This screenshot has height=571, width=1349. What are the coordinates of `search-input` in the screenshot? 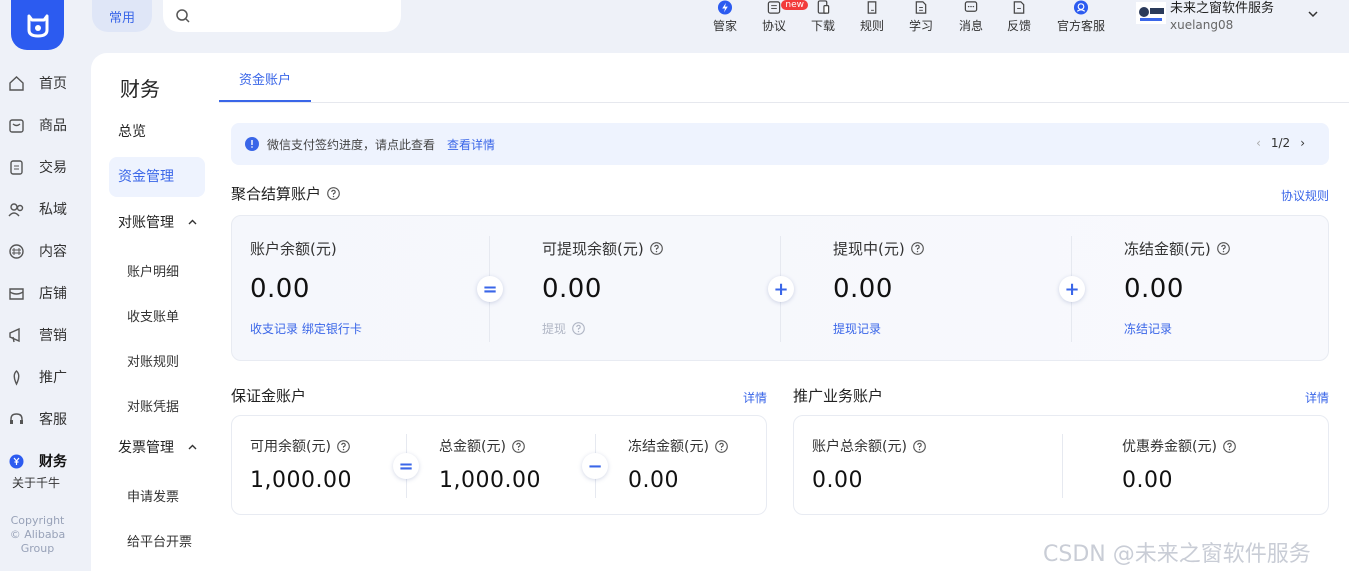 It's located at (299, 16).